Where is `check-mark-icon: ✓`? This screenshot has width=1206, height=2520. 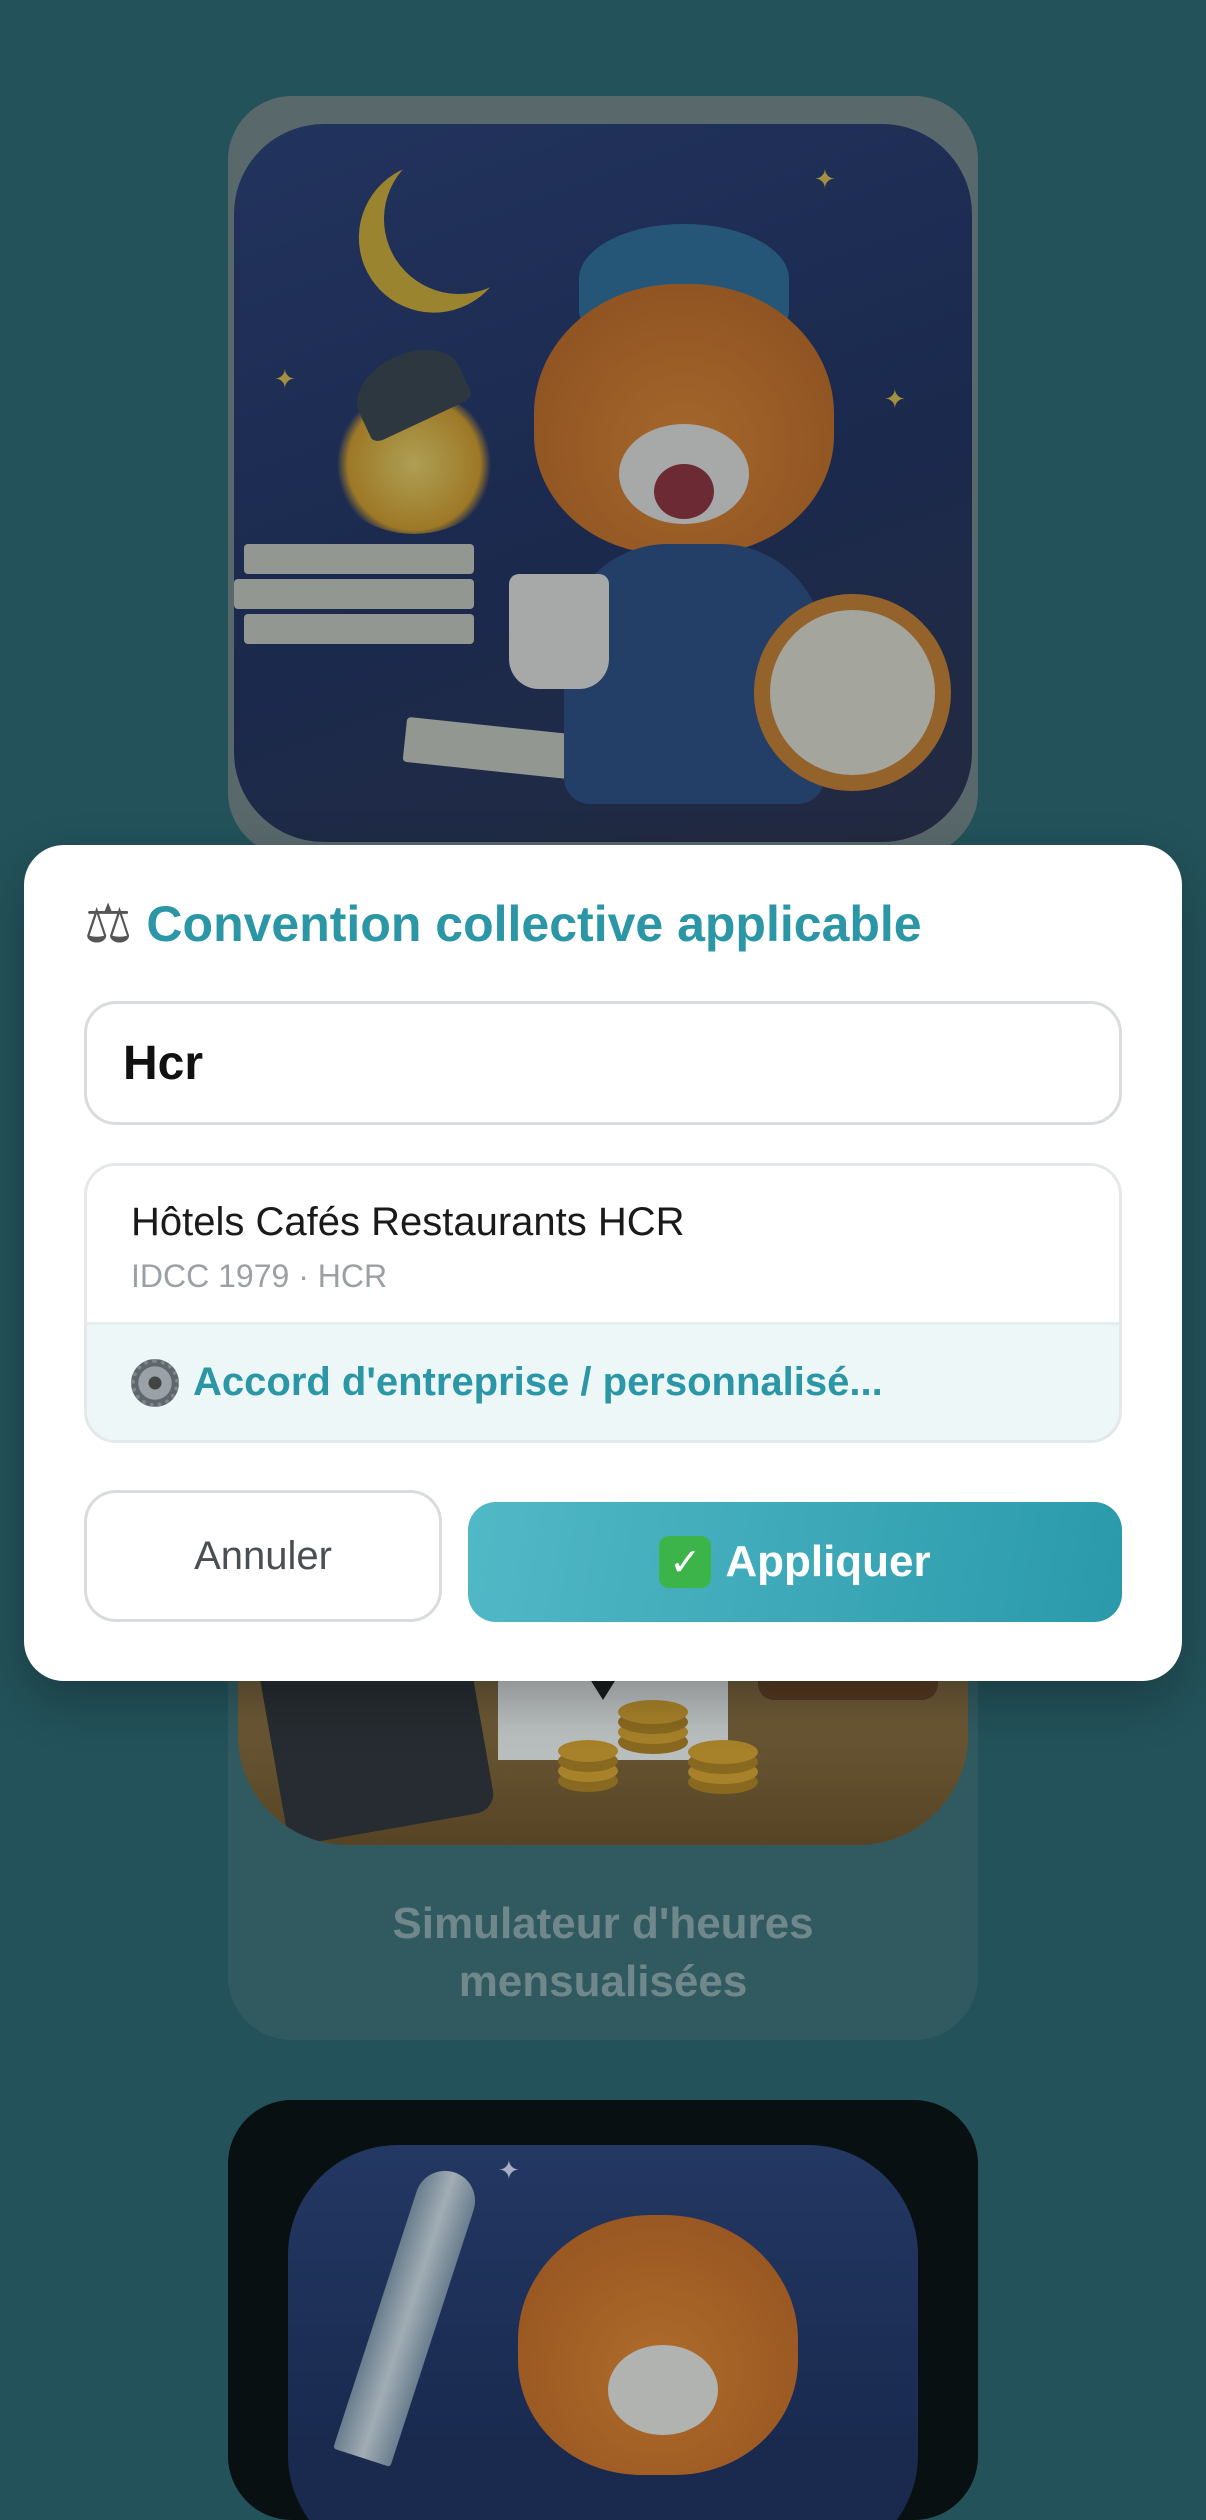
check-mark-icon: ✓ is located at coordinates (685, 1562).